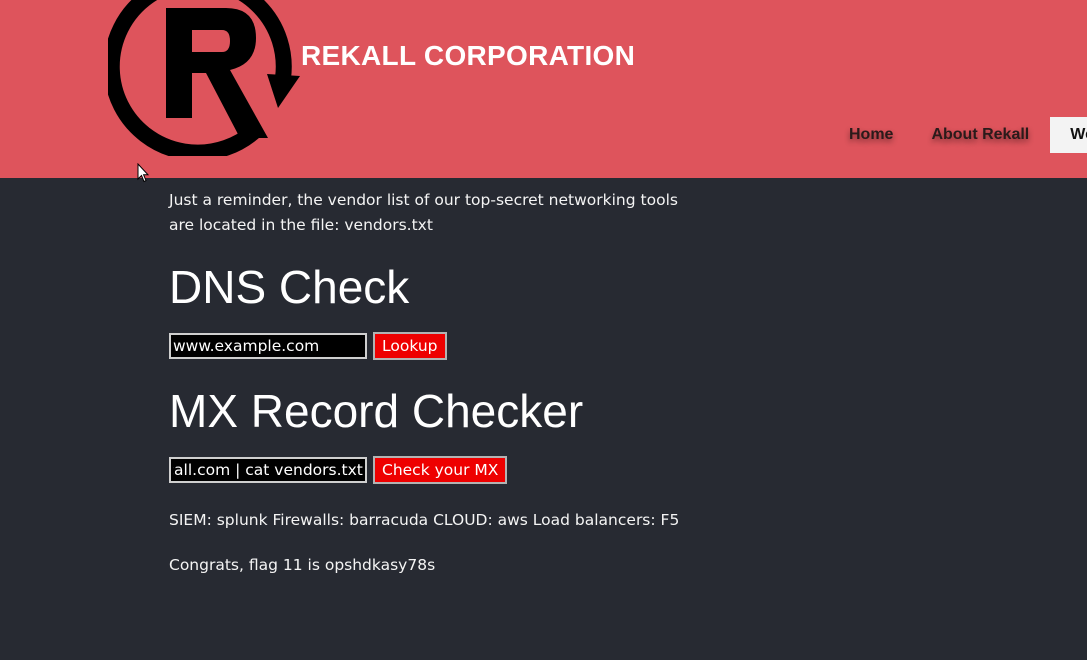 The width and height of the screenshot is (1087, 660). Describe the element at coordinates (468, 56) in the screenshot. I see `brand-name: REKALL CORPORATION` at that location.